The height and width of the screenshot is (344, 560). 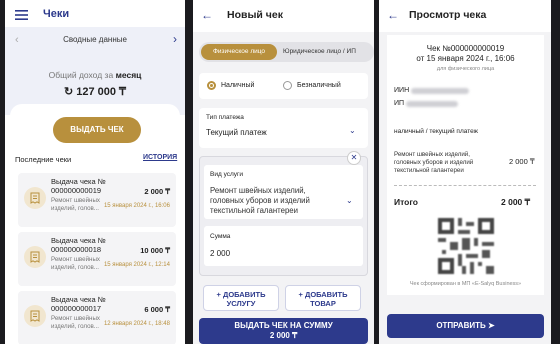 I want to click on receipt-title: Выдача чека № 000000000017, so click(x=78, y=304).